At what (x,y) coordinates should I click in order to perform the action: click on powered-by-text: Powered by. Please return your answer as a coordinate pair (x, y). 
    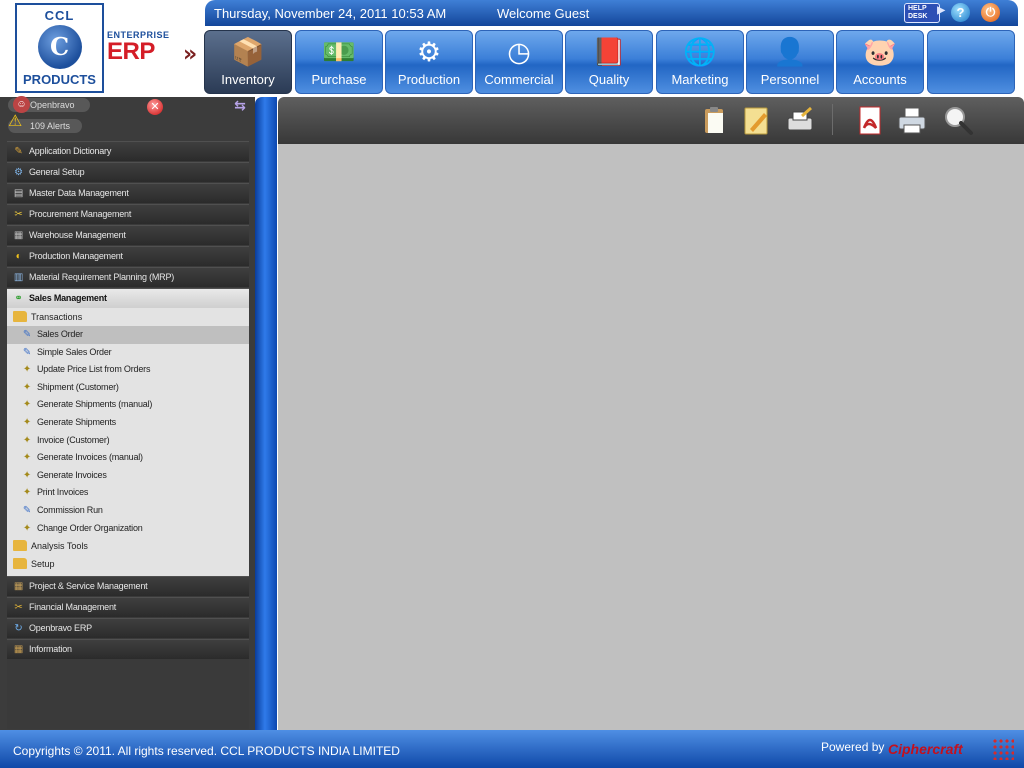
    Looking at the image, I should click on (853, 747).